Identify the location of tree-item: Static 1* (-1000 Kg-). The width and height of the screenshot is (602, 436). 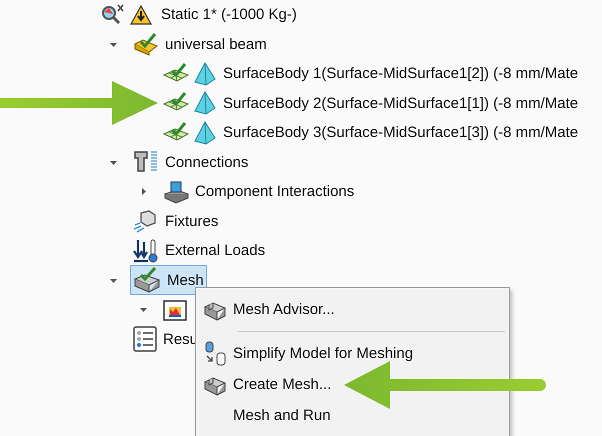
(228, 15).